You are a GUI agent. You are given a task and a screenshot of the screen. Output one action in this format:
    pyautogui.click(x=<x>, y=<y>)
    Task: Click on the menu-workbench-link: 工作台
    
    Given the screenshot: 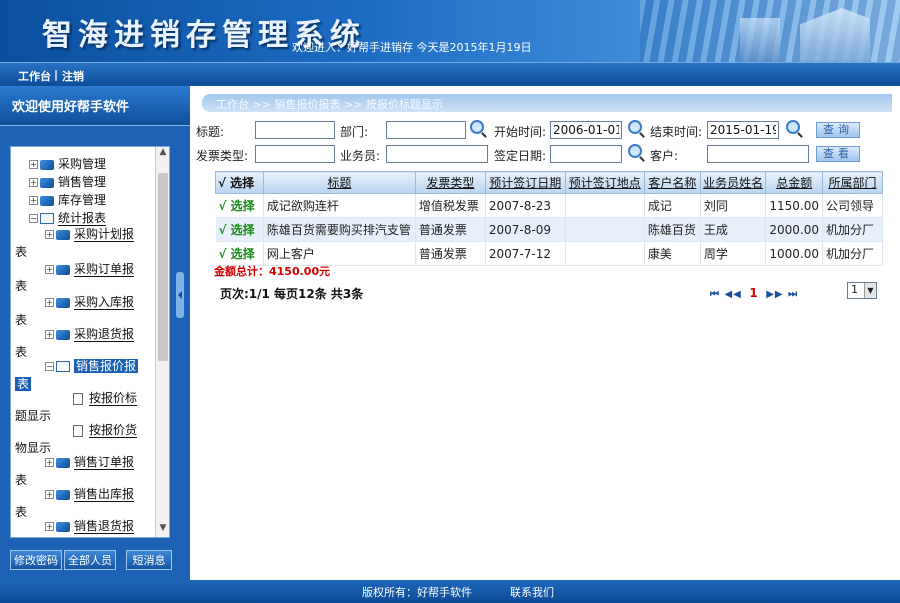 What is the action you would take?
    pyautogui.click(x=34, y=76)
    